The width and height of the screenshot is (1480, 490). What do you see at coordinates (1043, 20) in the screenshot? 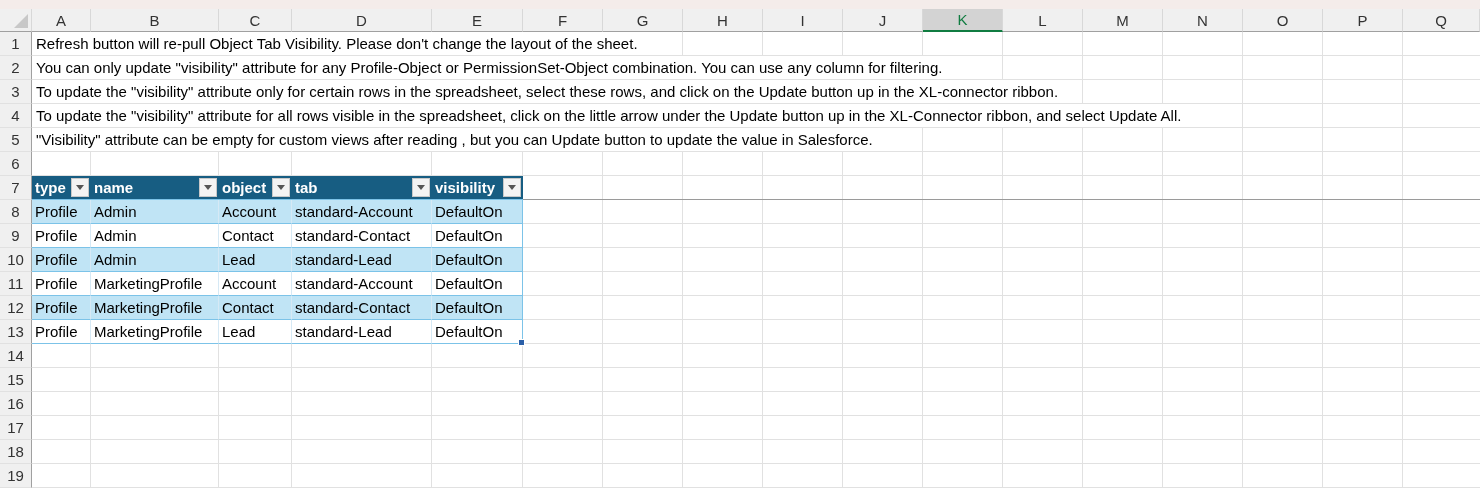
I see `column-header: L` at bounding box center [1043, 20].